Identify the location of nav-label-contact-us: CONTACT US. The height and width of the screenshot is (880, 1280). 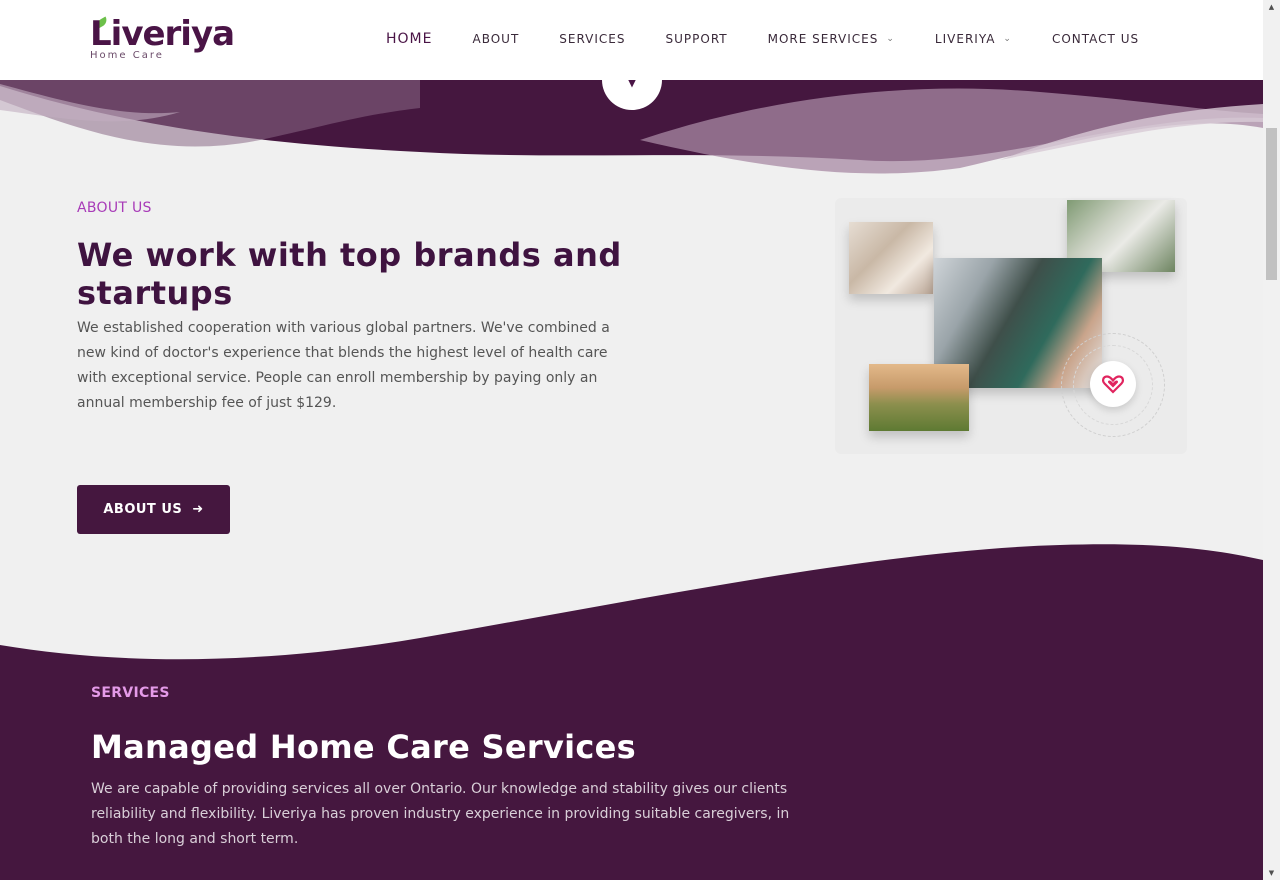
(1095, 39).